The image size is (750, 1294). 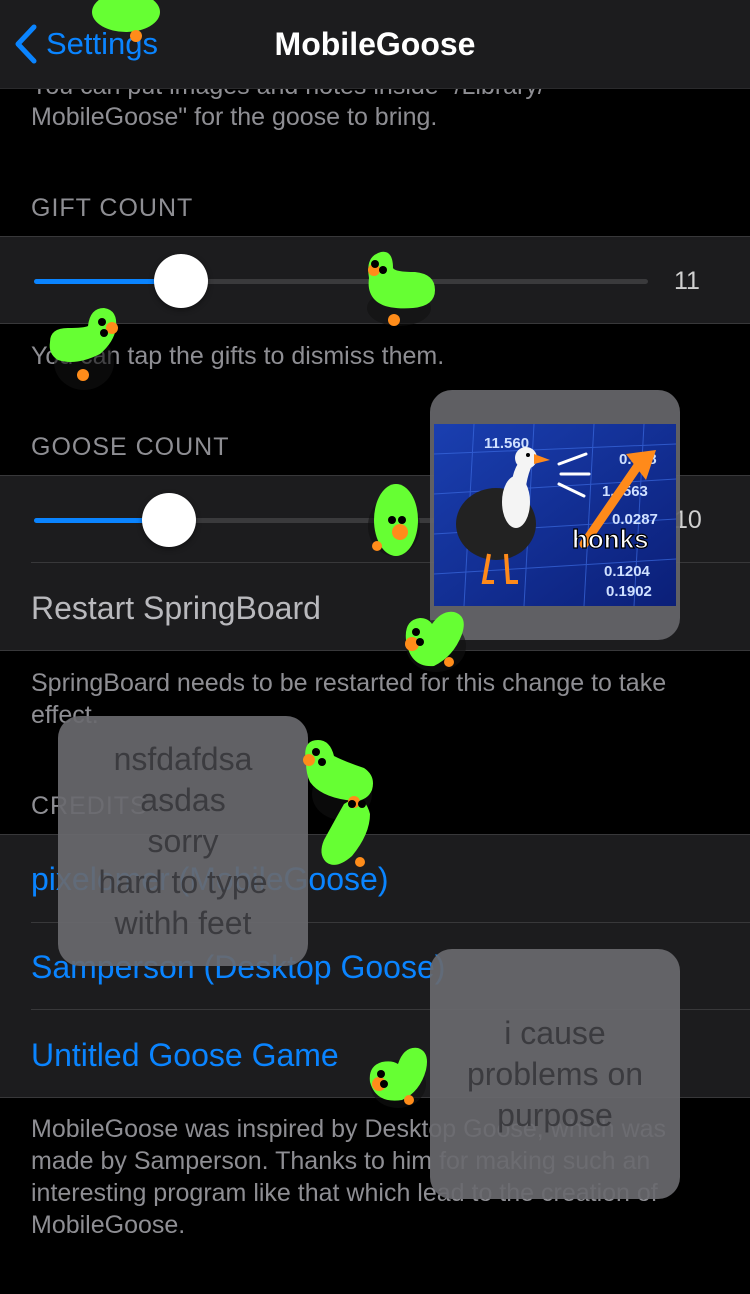 I want to click on meme-caption: honks, so click(x=610, y=539).